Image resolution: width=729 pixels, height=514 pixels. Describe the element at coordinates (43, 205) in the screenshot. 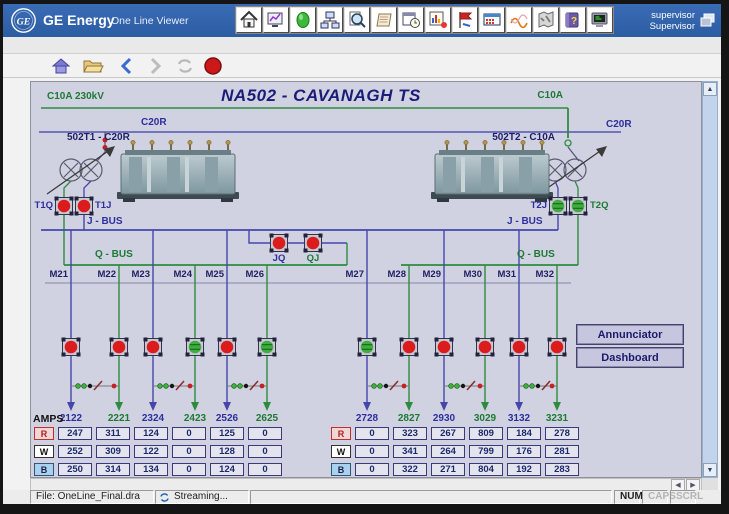

I see `breaker-label-t1q: T1Q` at that location.